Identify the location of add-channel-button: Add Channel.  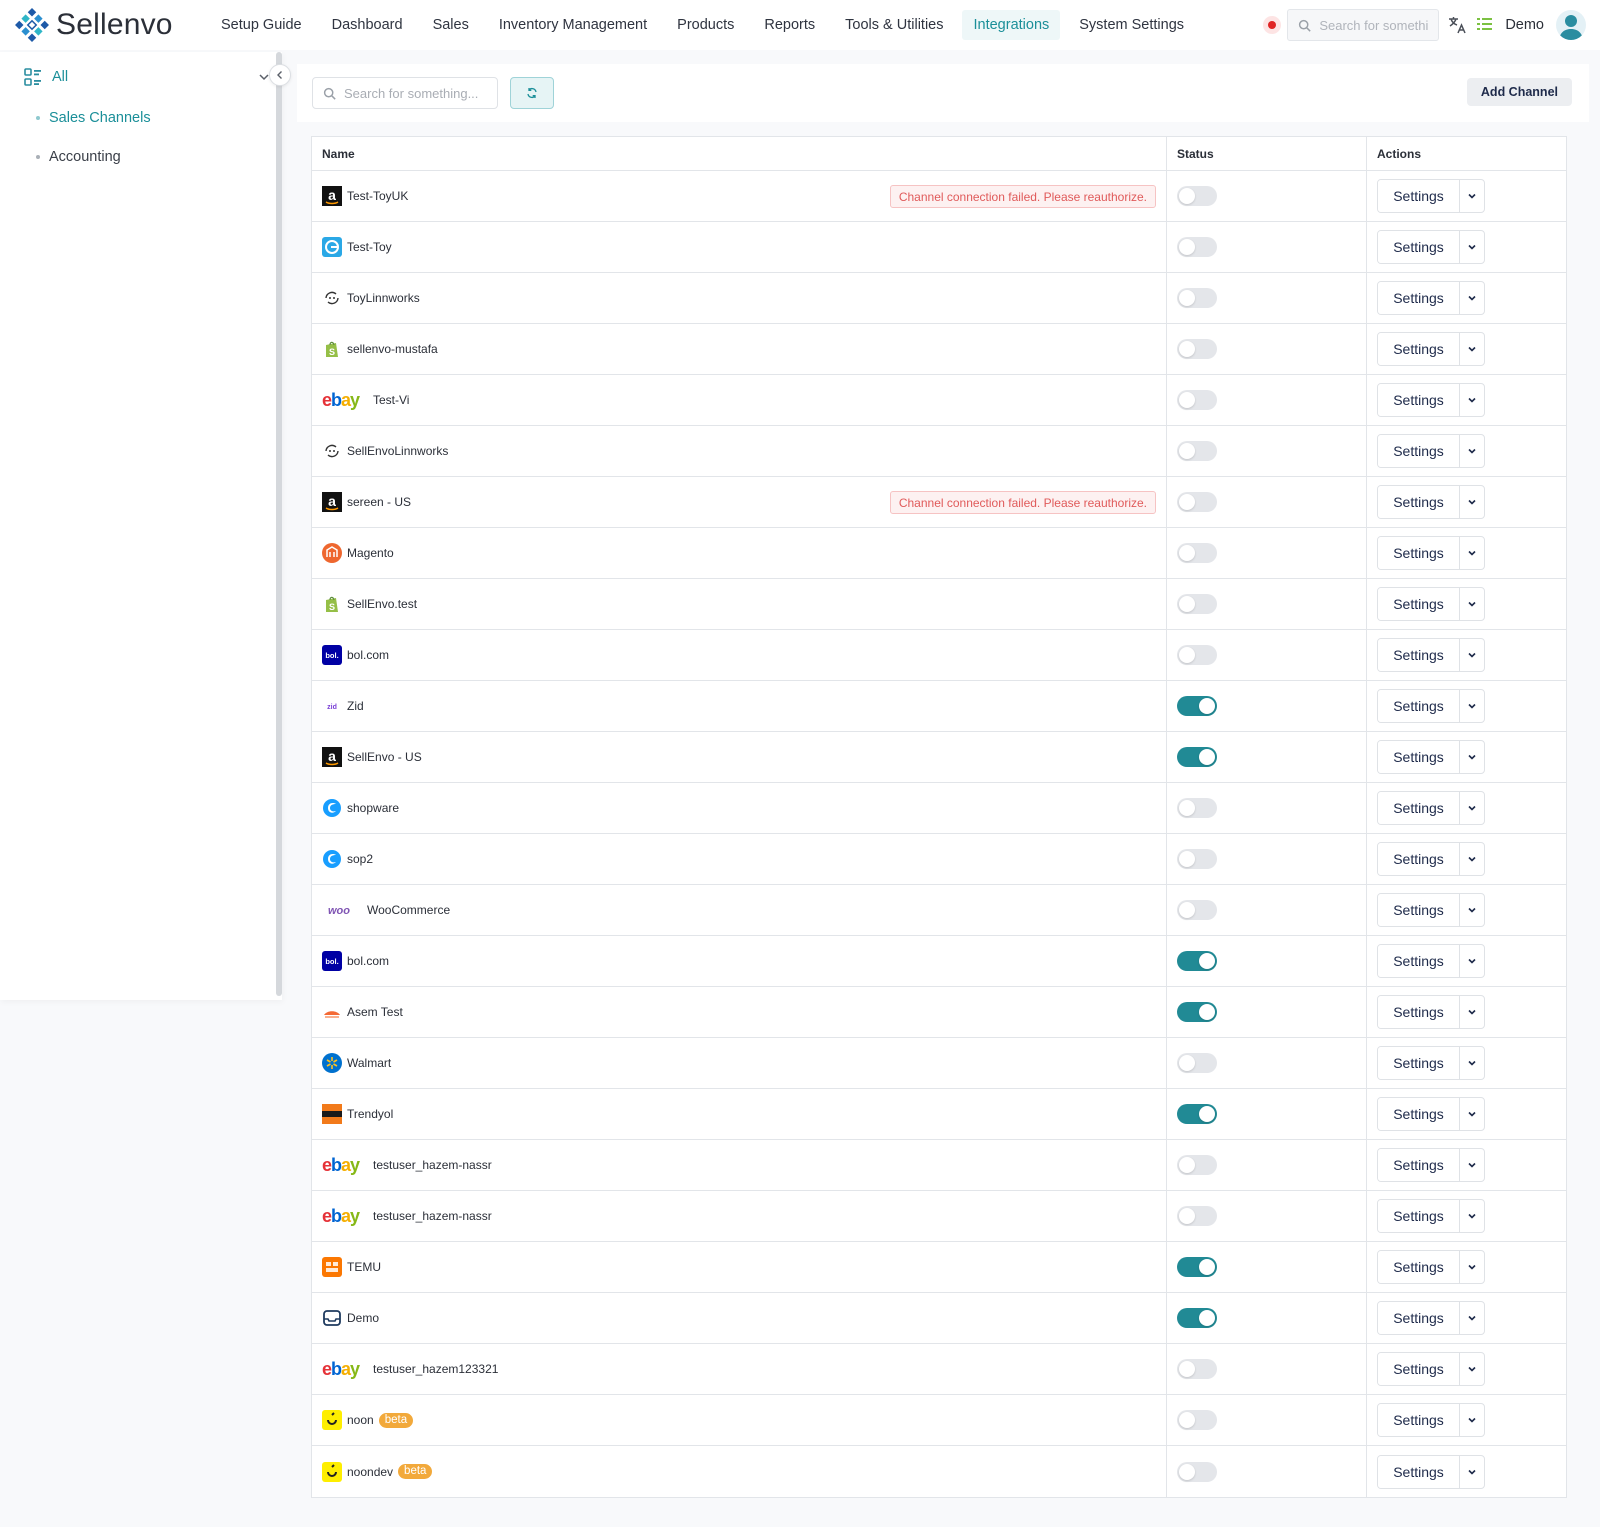
(1519, 92).